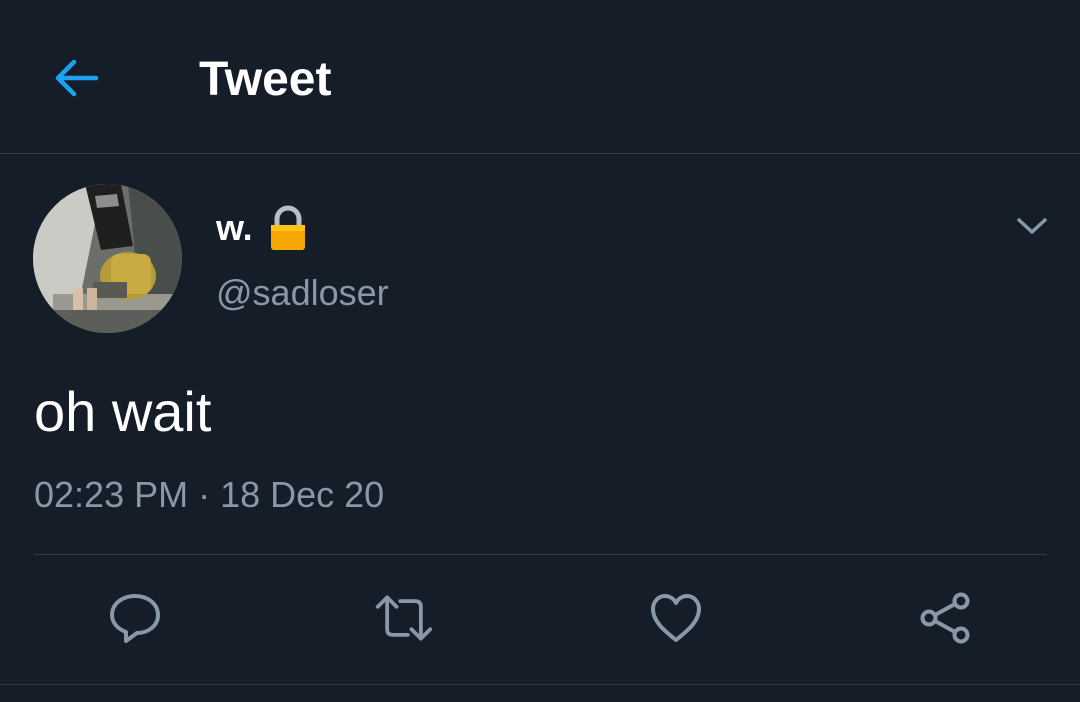 Image resolution: width=1080 pixels, height=702 pixels. I want to click on avatar-image, so click(107, 258).